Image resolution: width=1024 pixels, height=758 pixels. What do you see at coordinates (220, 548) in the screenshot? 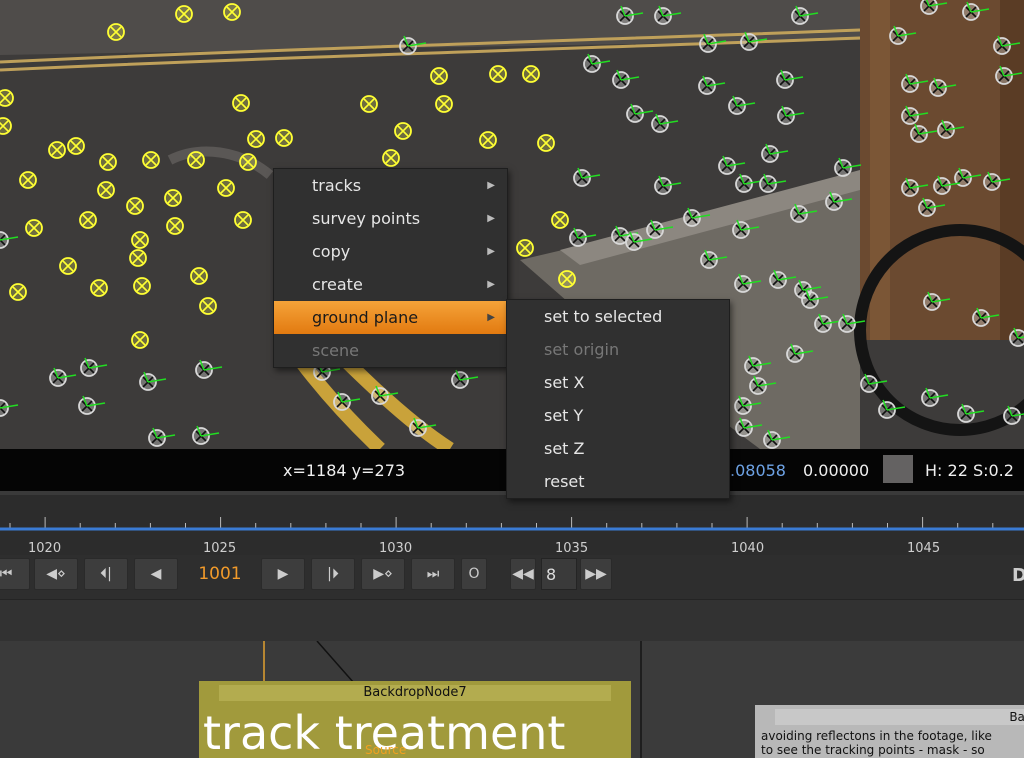
I see `frame-label: 1025` at bounding box center [220, 548].